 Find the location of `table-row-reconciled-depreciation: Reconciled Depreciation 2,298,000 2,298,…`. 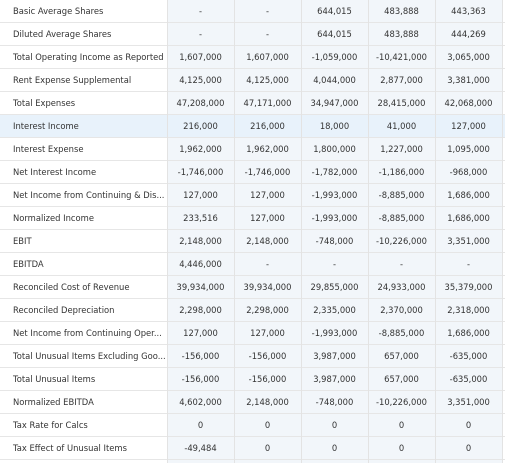

table-row-reconciled-depreciation: Reconciled Depreciation 2,298,000 2,298,… is located at coordinates (252, 310).